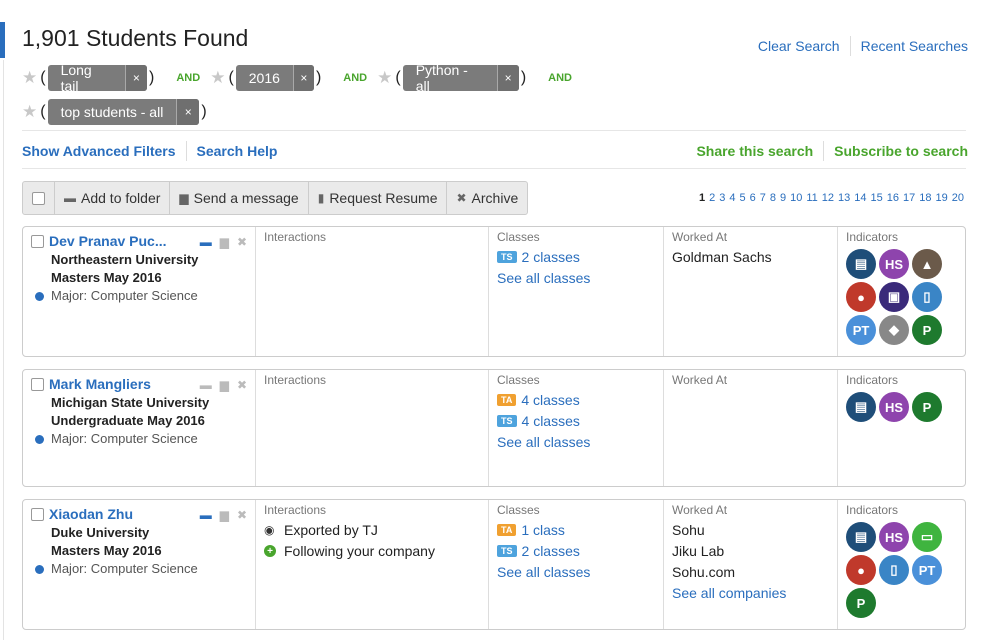  Describe the element at coordinates (750, 593) in the screenshot. I see `see-all-companies-link: See all companies` at that location.